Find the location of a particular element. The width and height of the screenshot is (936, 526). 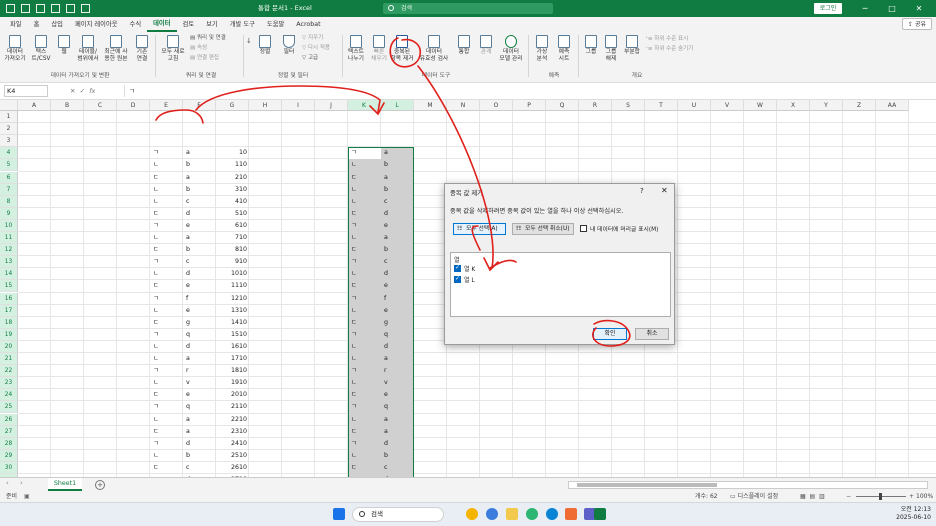

column-header-r: R is located at coordinates (595, 105).